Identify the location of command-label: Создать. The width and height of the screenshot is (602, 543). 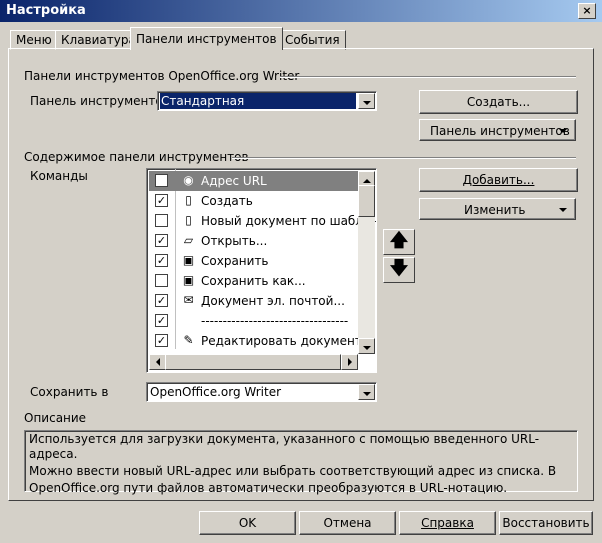
(227, 201).